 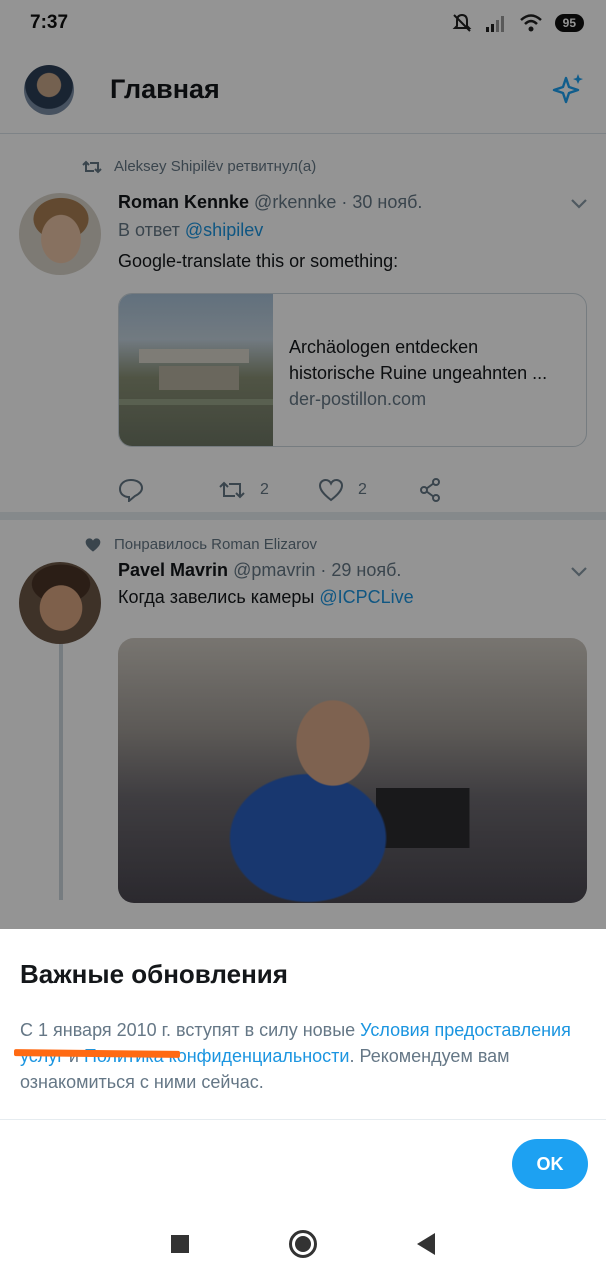 What do you see at coordinates (190, 1030) in the screenshot?
I see `sheet-text-part1: С 1 января 2010 г. вступят в силу новые` at bounding box center [190, 1030].